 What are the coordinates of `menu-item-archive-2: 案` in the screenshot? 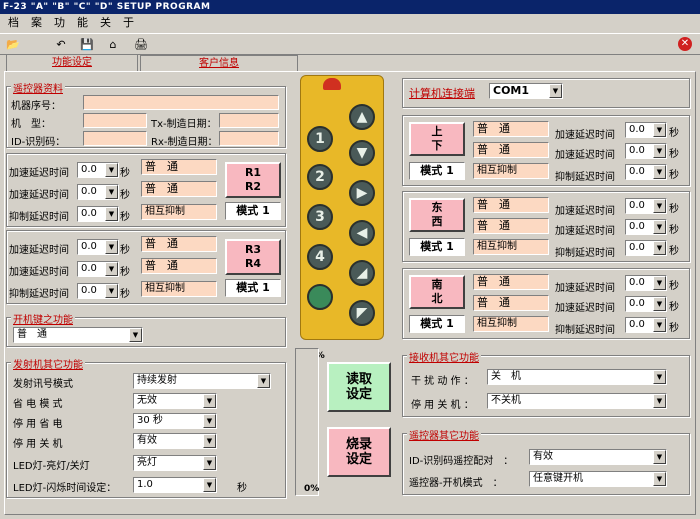 It's located at (36, 22).